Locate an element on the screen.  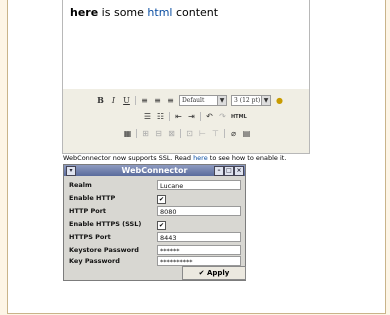
key-password-row: Key Password ********** is located at coordinates (154, 261).